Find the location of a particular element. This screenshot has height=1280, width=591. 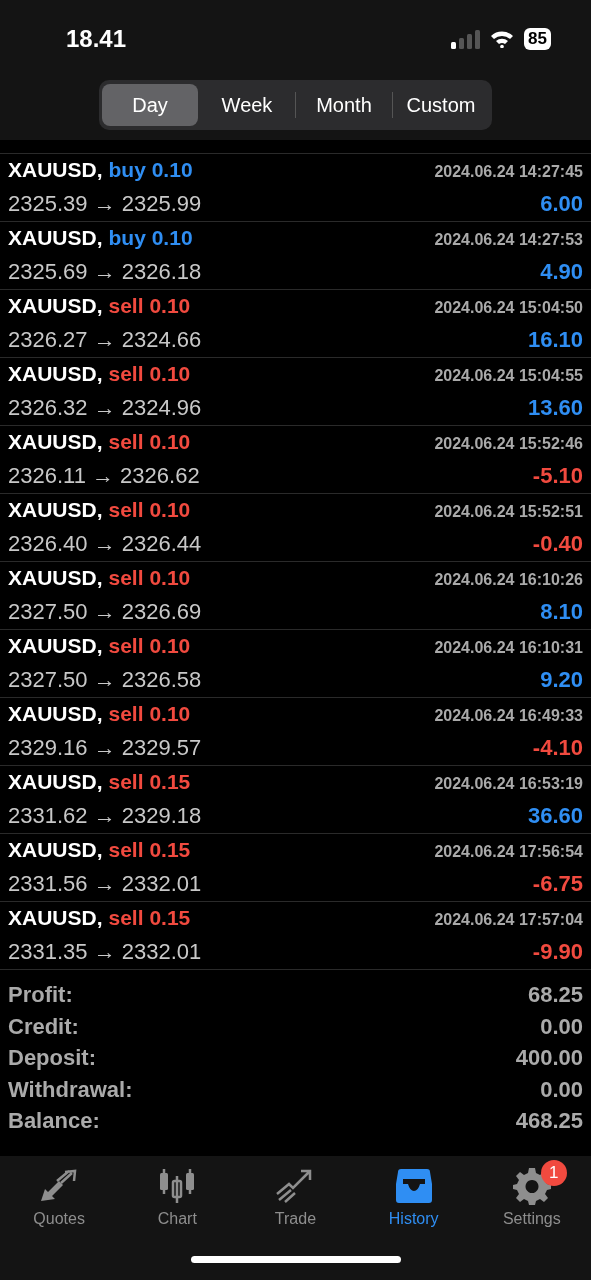

summary-label: Credit: is located at coordinates (43, 1026).